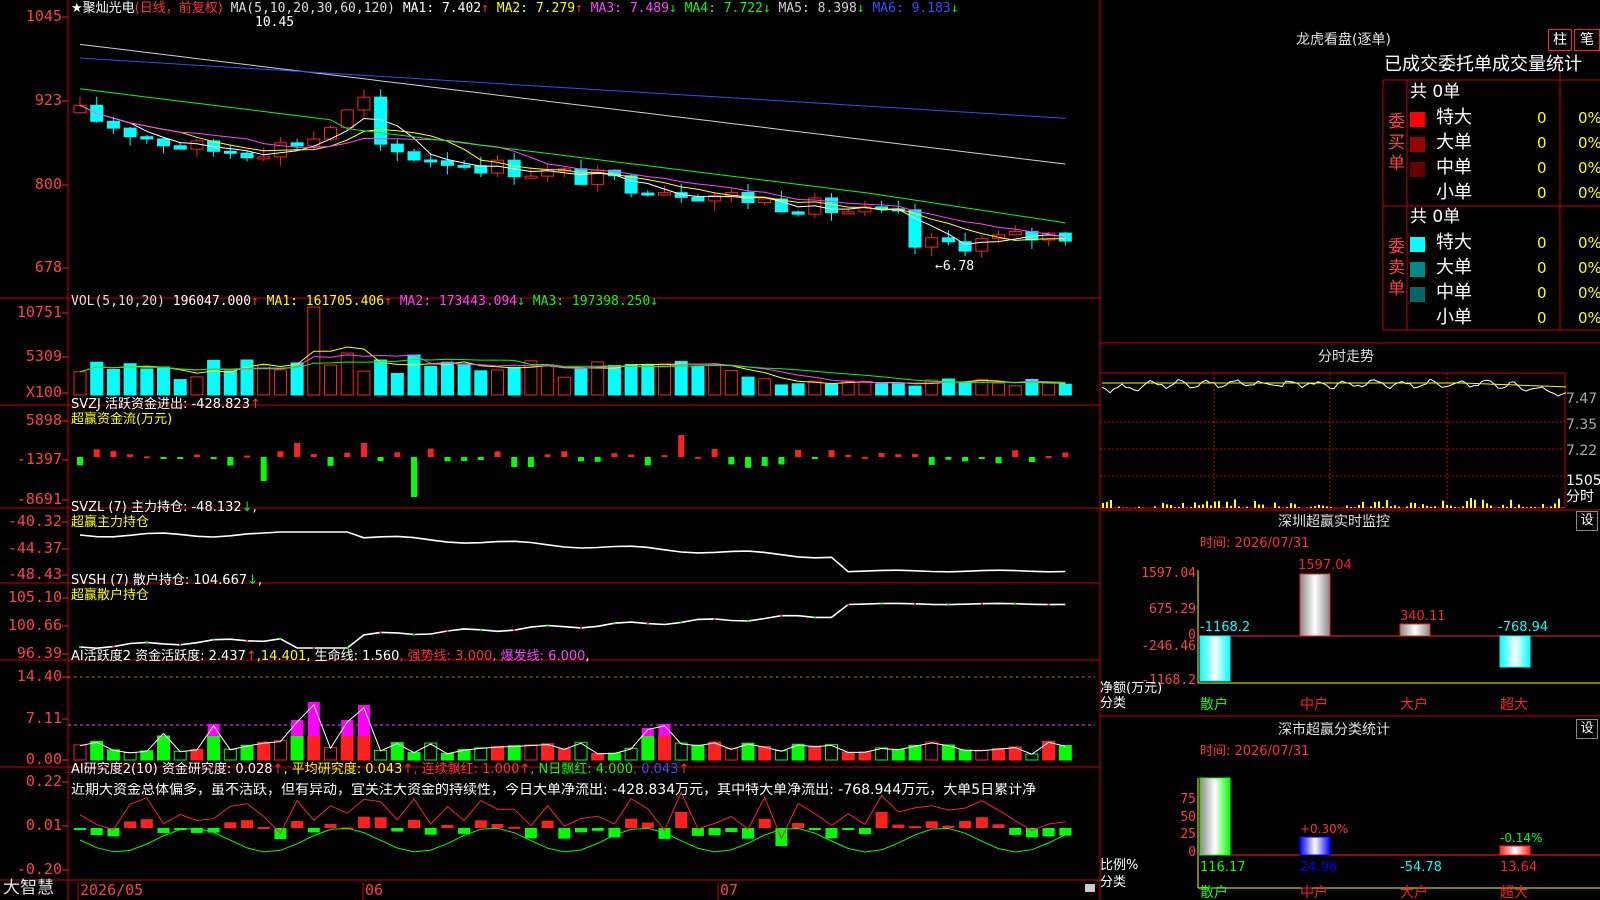 The height and width of the screenshot is (900, 1600). I want to click on axis-tick-label: -8691, so click(39, 499).